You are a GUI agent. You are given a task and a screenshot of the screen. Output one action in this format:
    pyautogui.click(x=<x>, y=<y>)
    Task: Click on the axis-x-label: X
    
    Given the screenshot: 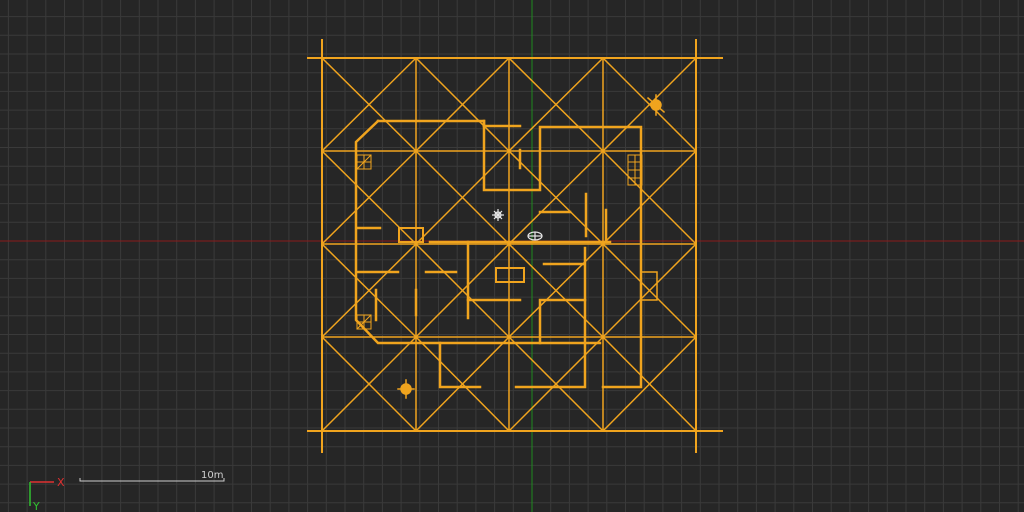 What is the action you would take?
    pyautogui.click(x=61, y=482)
    